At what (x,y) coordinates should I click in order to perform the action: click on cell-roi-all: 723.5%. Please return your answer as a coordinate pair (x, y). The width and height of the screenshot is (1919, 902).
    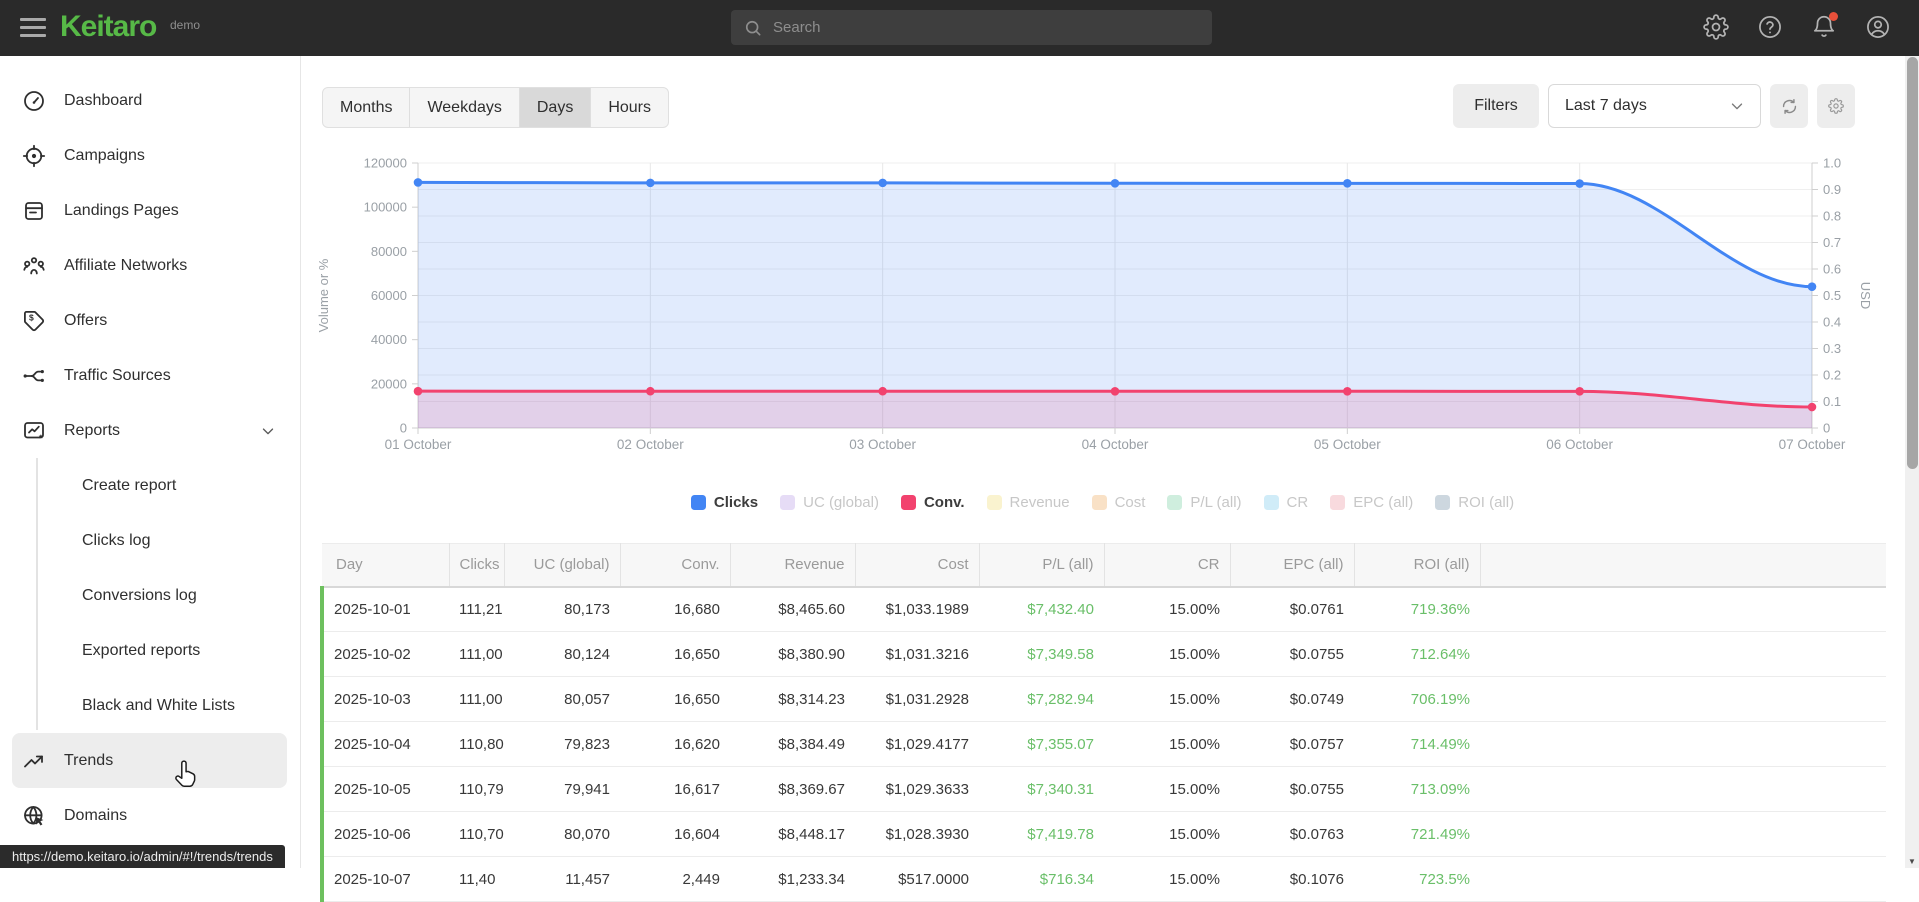
    Looking at the image, I should click on (1417, 879).